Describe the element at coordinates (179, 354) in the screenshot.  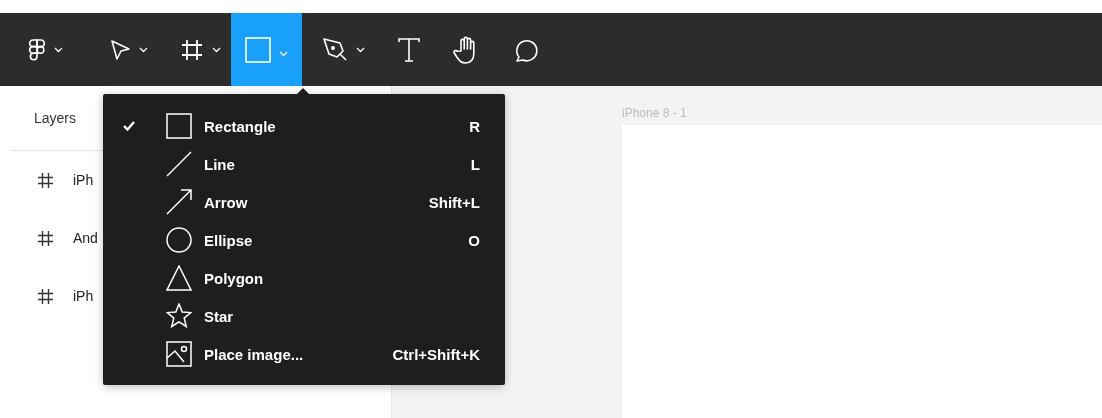
I see `image-icon` at that location.